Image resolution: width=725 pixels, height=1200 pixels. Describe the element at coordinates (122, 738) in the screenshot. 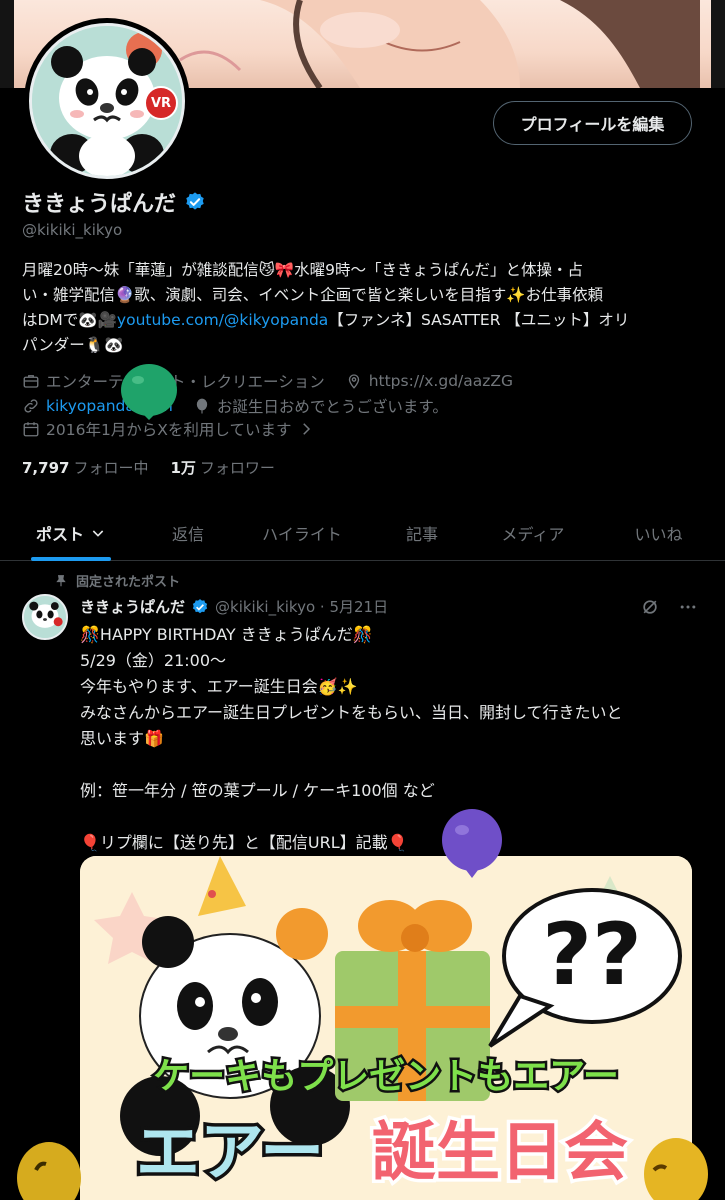

I see `post-line: 思います🎁` at that location.